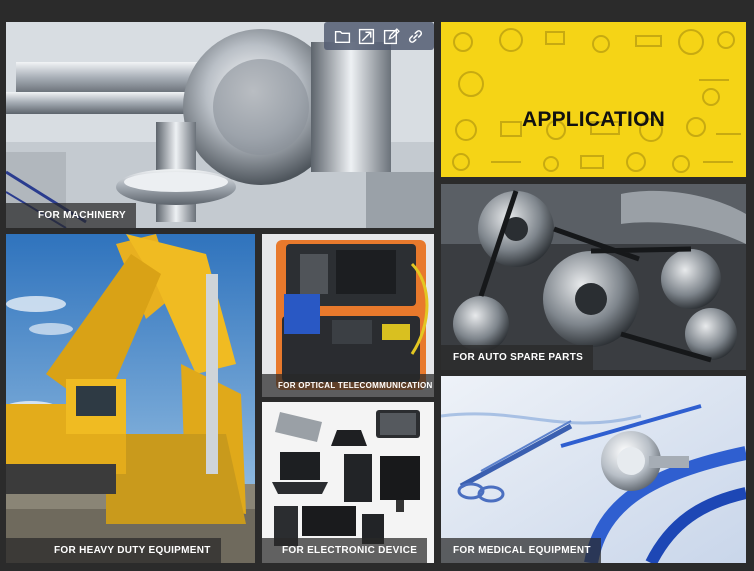 Image resolution: width=754 pixels, height=571 pixels. I want to click on link-icon, so click(416, 36).